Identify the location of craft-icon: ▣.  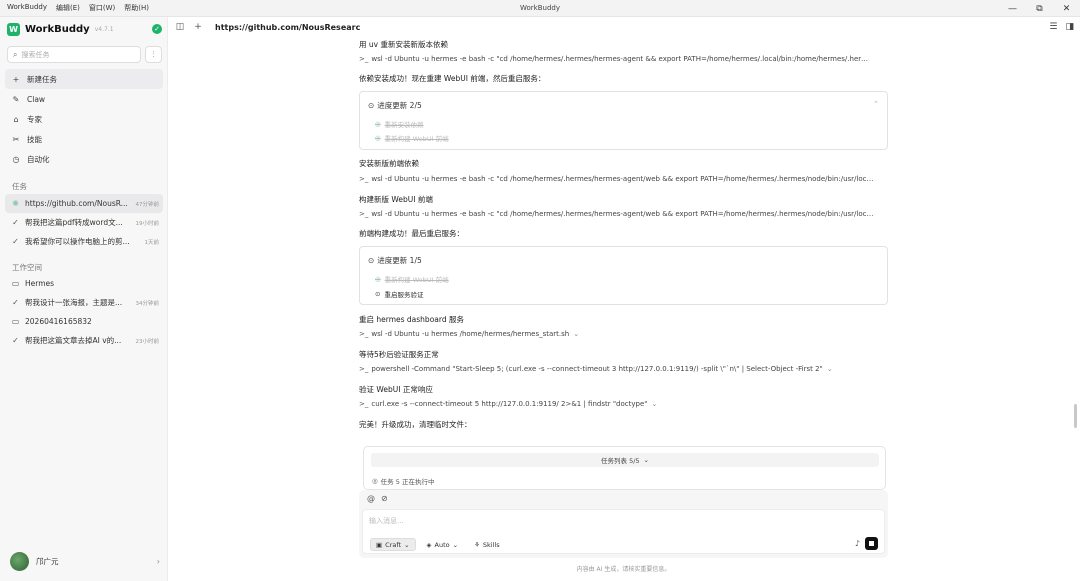
(379, 544).